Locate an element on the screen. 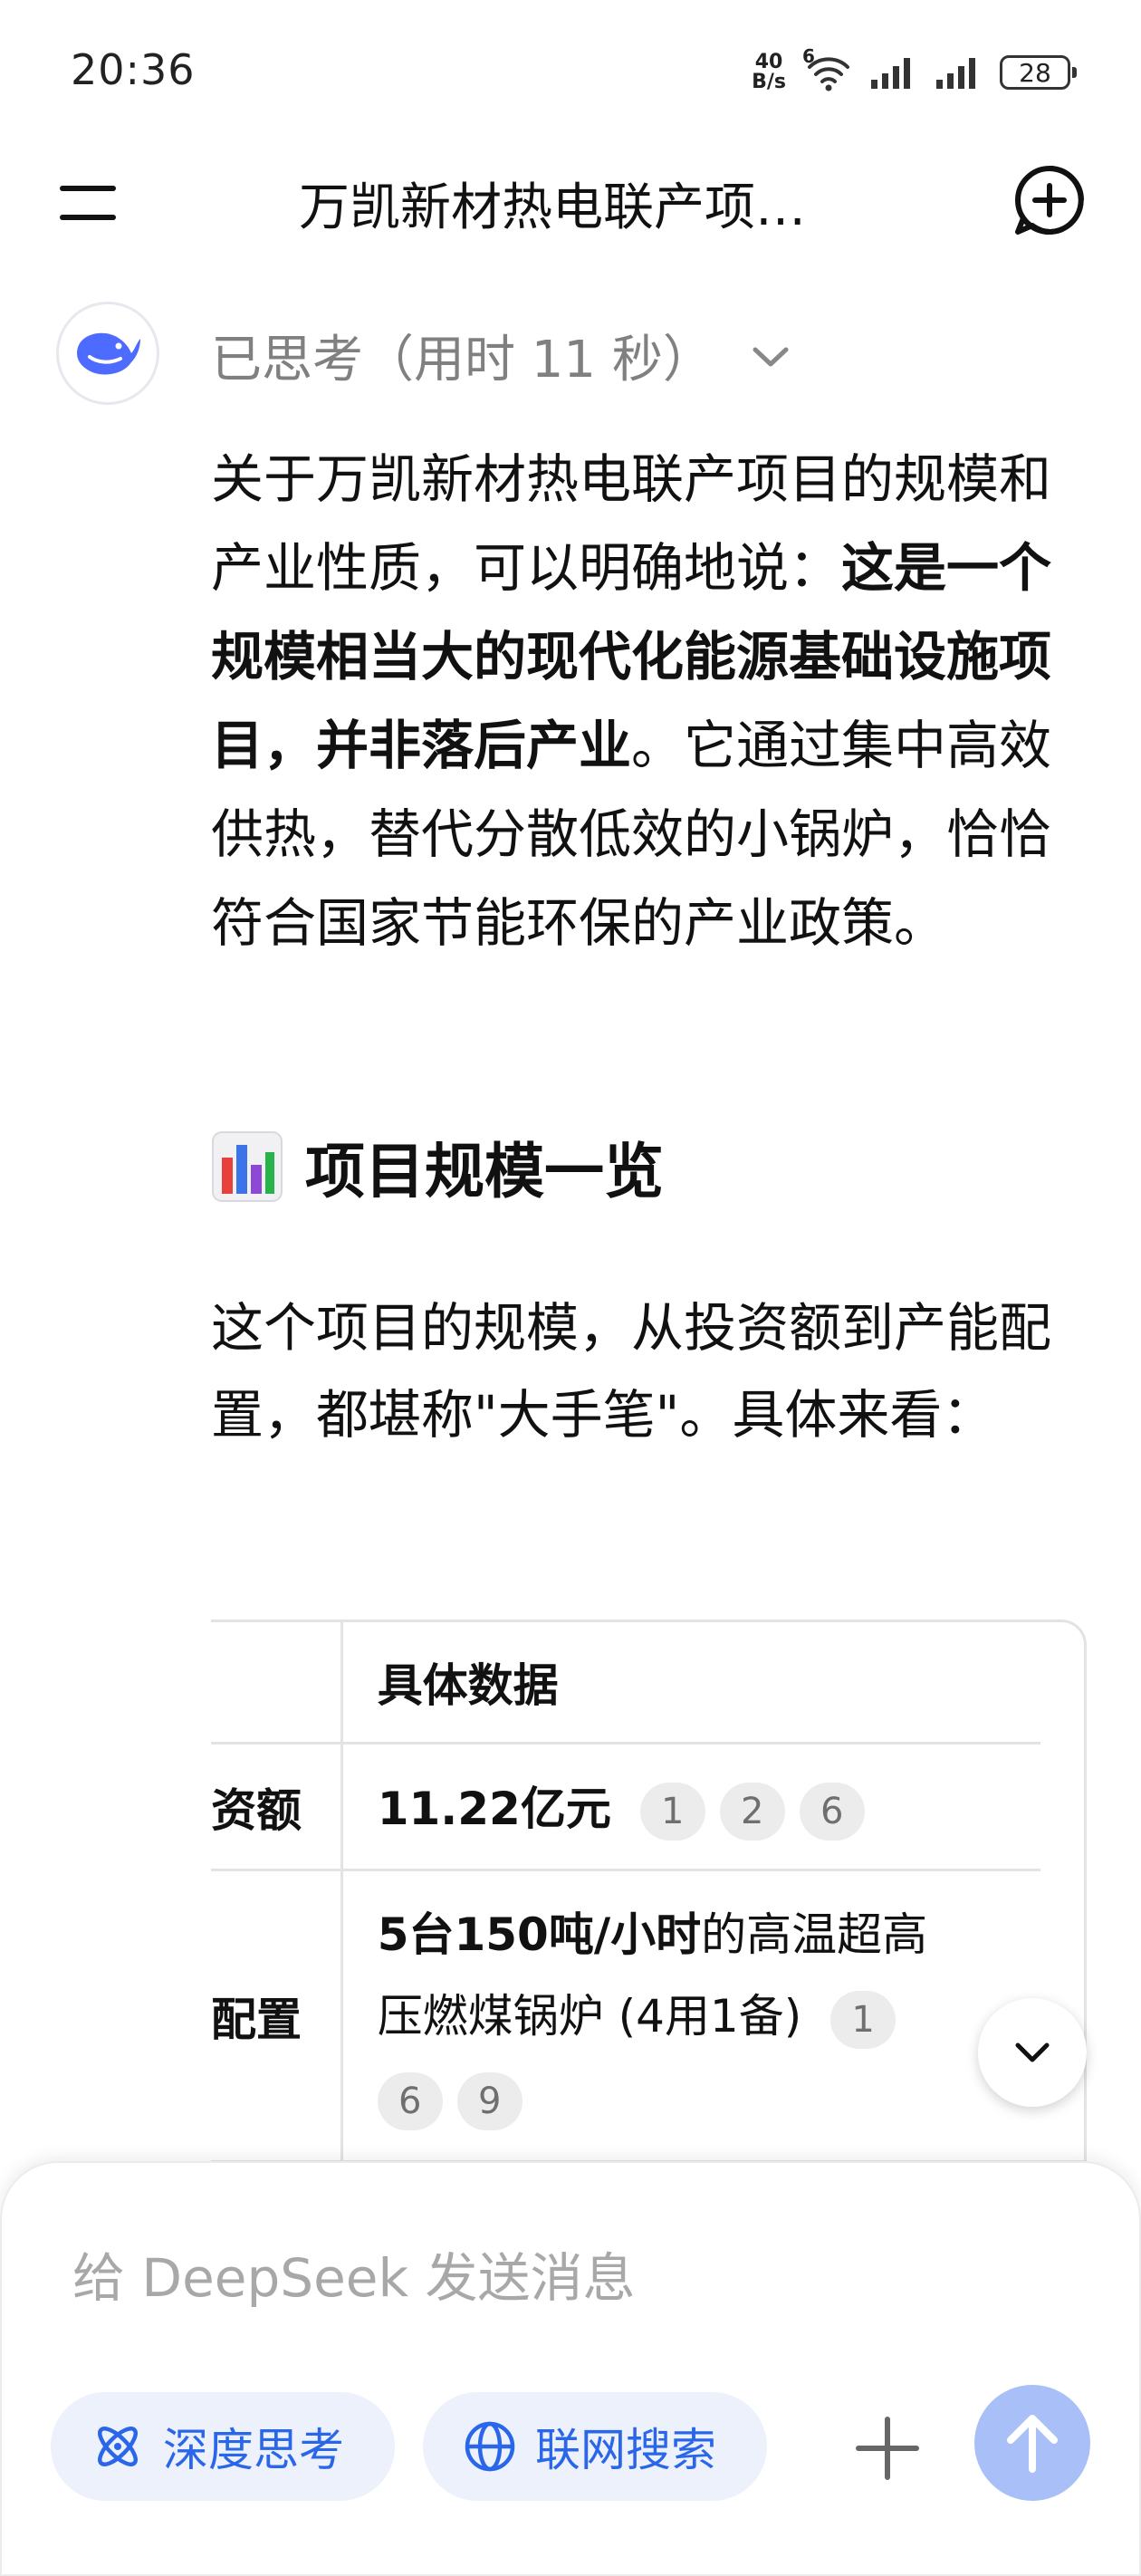  deepseek-avatar is located at coordinates (107, 353).